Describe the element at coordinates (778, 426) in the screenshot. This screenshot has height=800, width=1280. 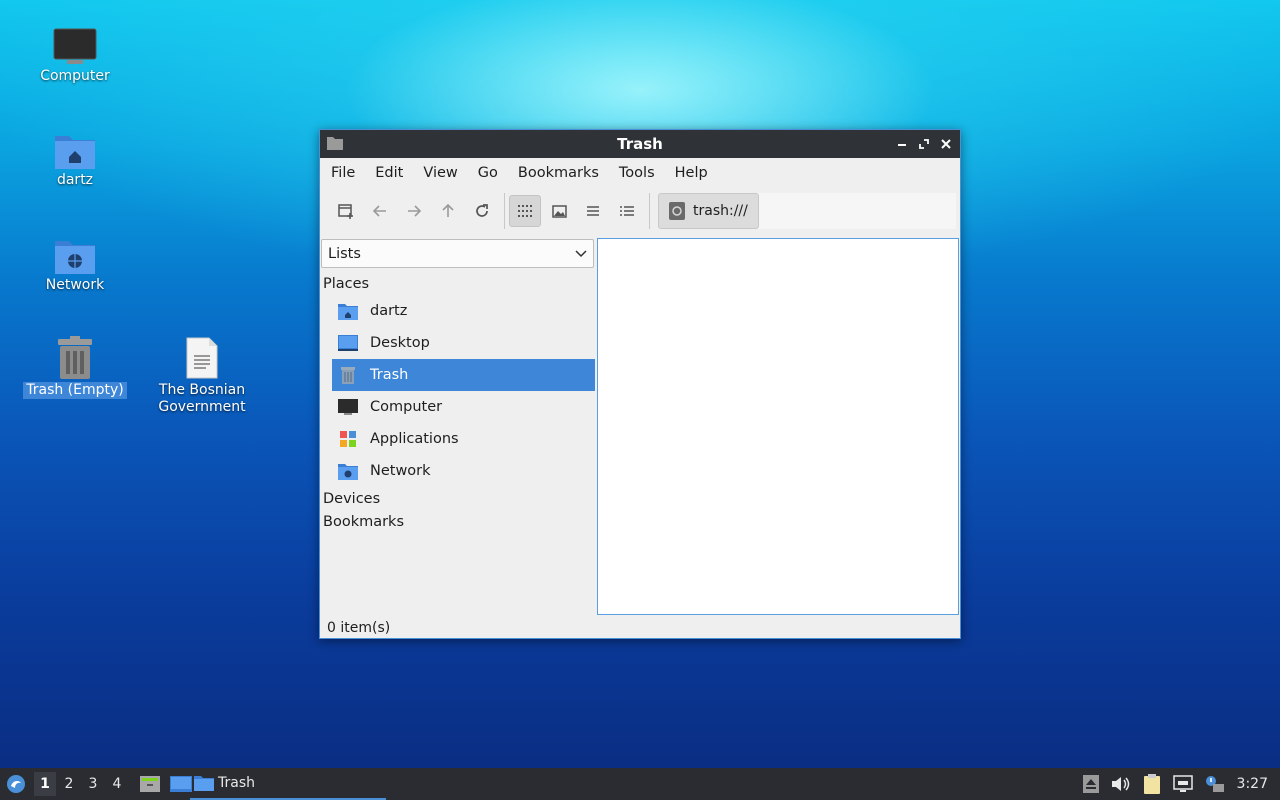
I see `file-list-area` at that location.